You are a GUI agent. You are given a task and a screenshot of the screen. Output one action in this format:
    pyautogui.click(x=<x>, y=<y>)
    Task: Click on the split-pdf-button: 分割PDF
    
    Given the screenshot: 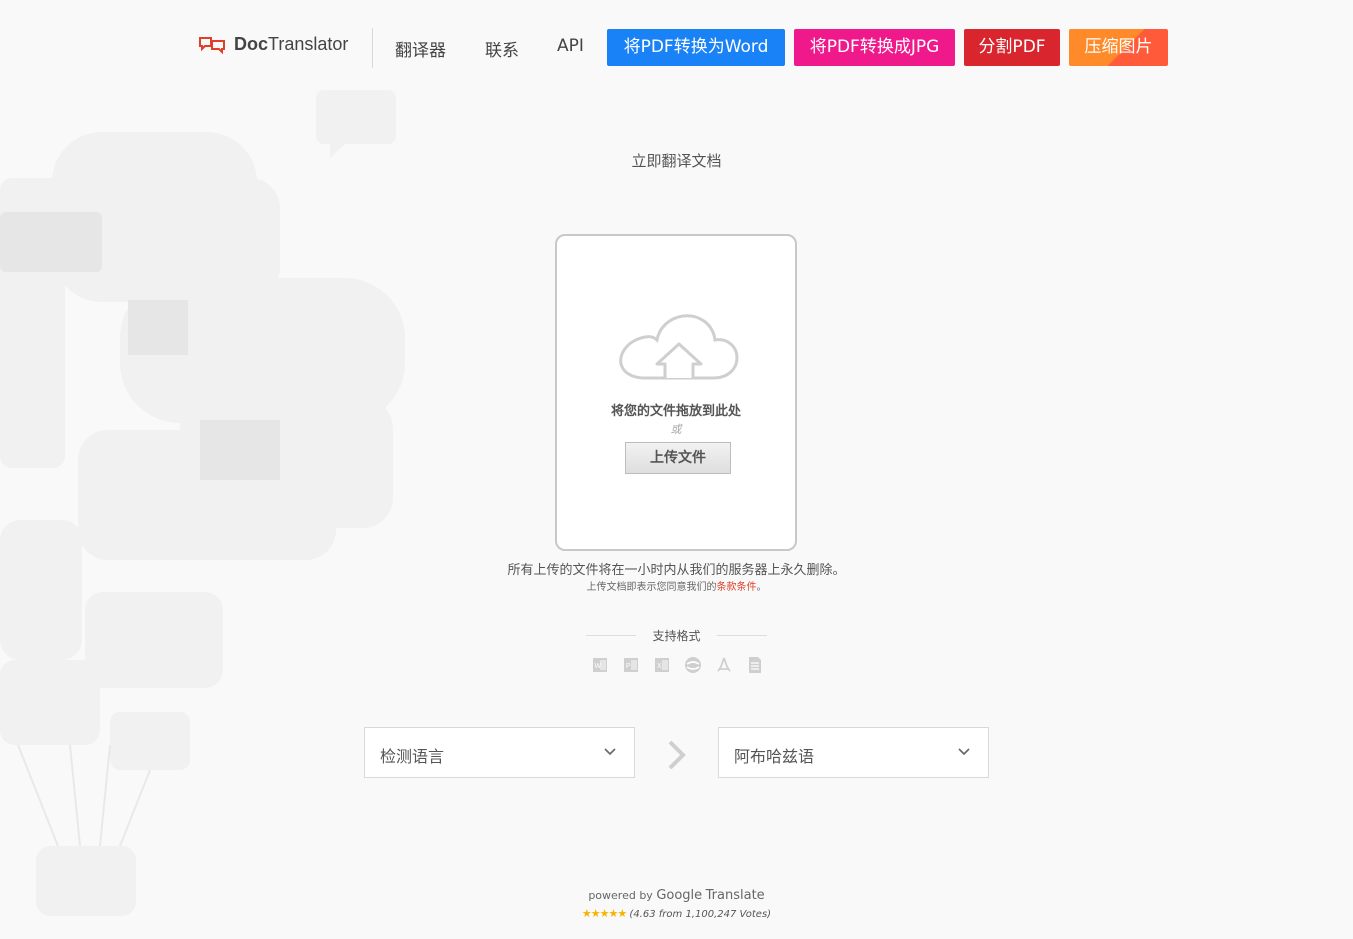 What is the action you would take?
    pyautogui.click(x=1012, y=47)
    